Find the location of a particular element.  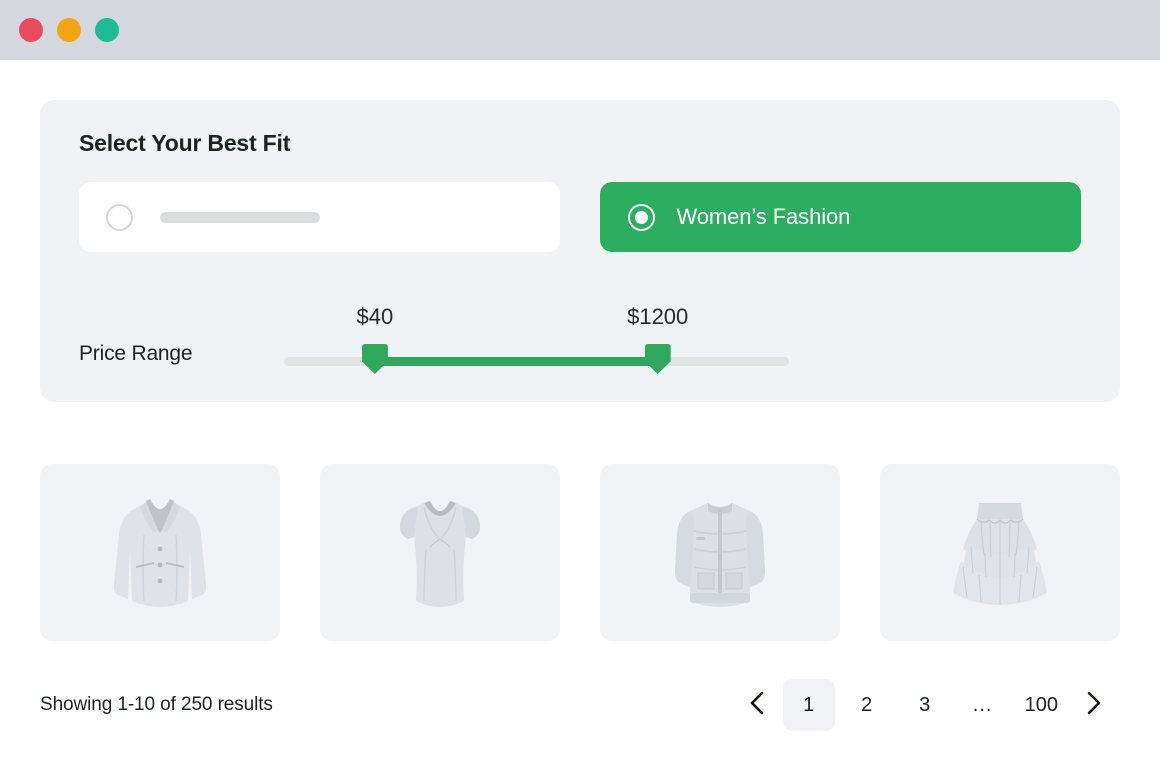

price-range-label: Price Range is located at coordinates (136, 353).